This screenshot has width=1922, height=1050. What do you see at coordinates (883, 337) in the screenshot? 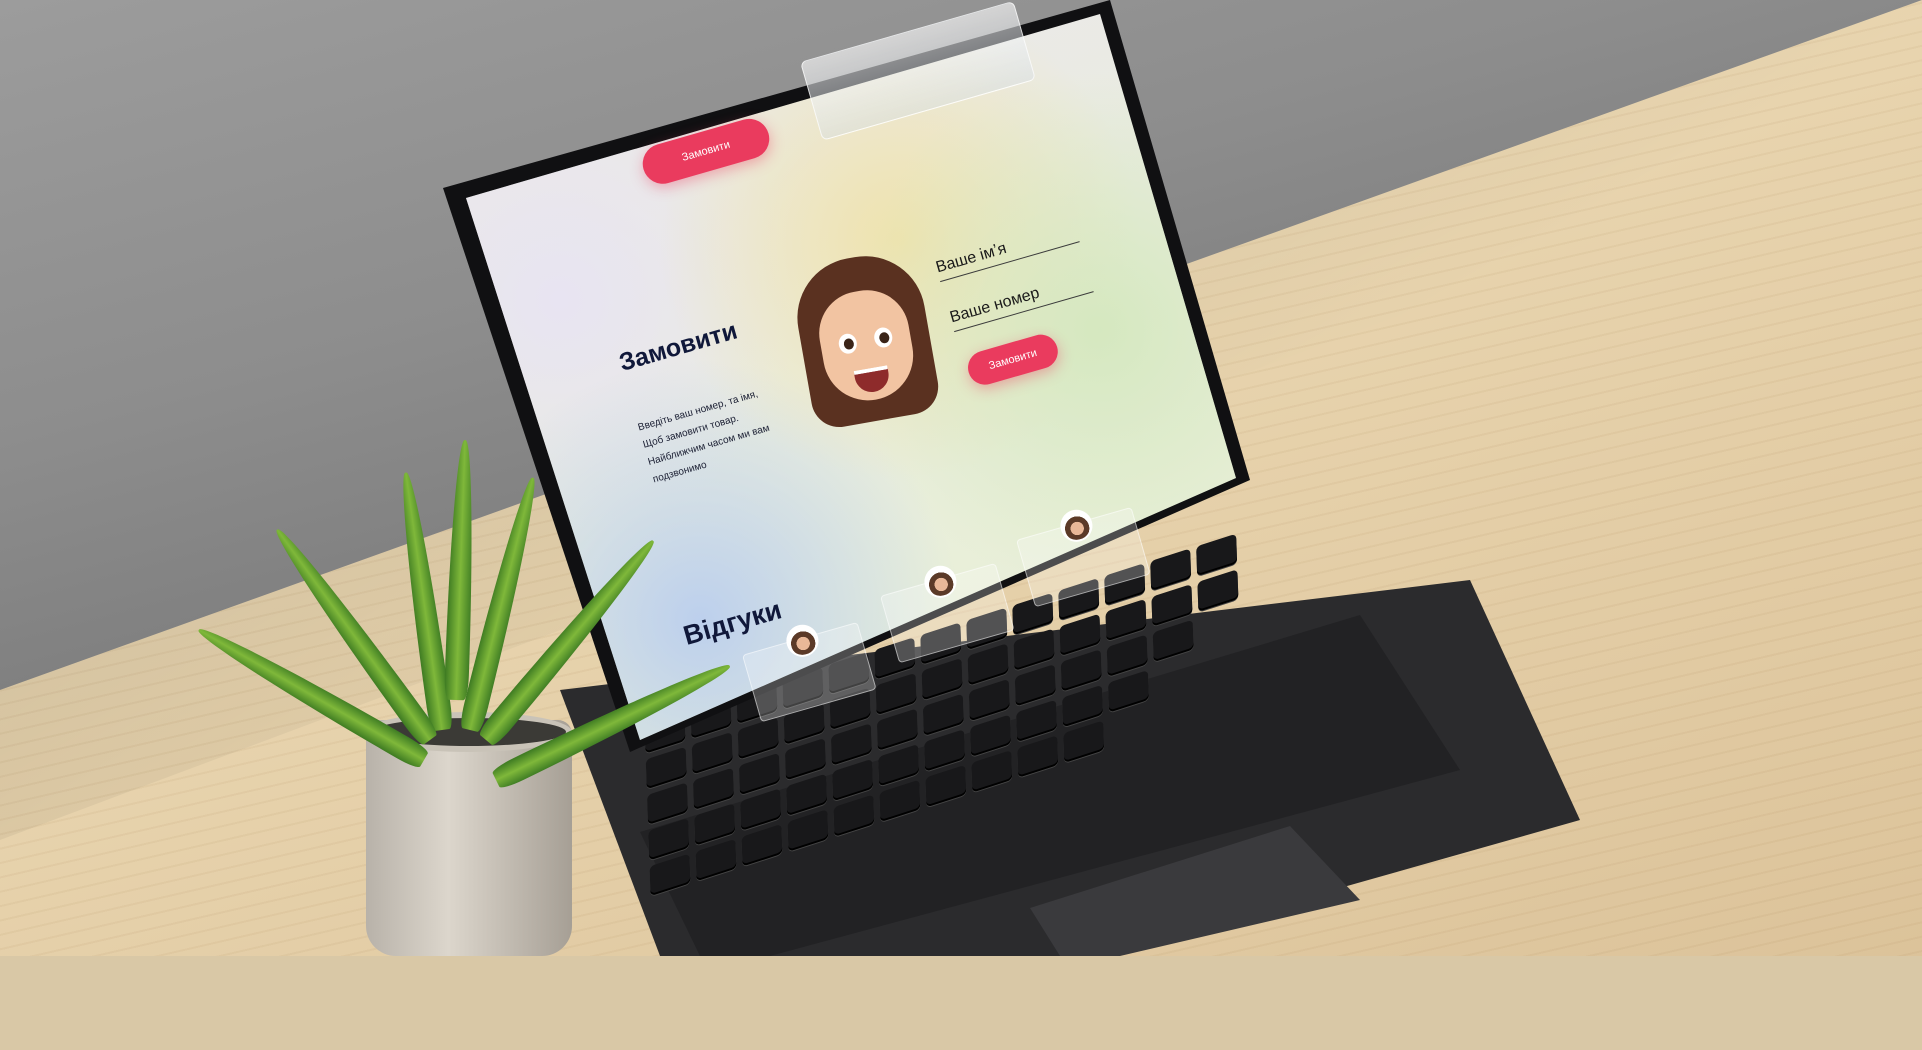
I see `avatar-right-eye` at bounding box center [883, 337].